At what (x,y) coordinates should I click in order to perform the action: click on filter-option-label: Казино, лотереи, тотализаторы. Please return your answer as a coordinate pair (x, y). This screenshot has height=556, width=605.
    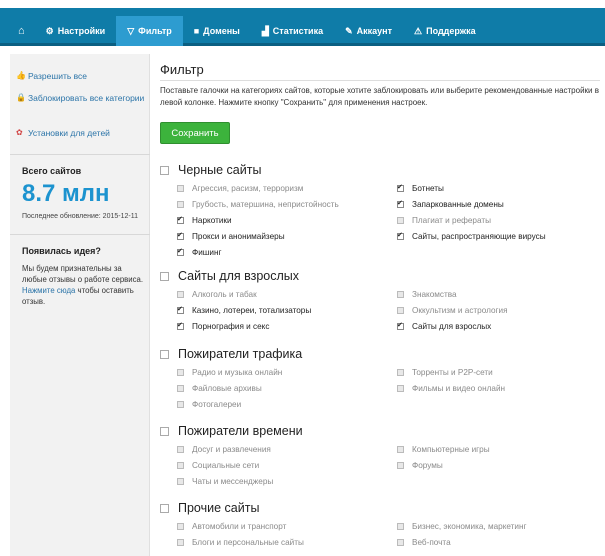
    Looking at the image, I should click on (252, 310).